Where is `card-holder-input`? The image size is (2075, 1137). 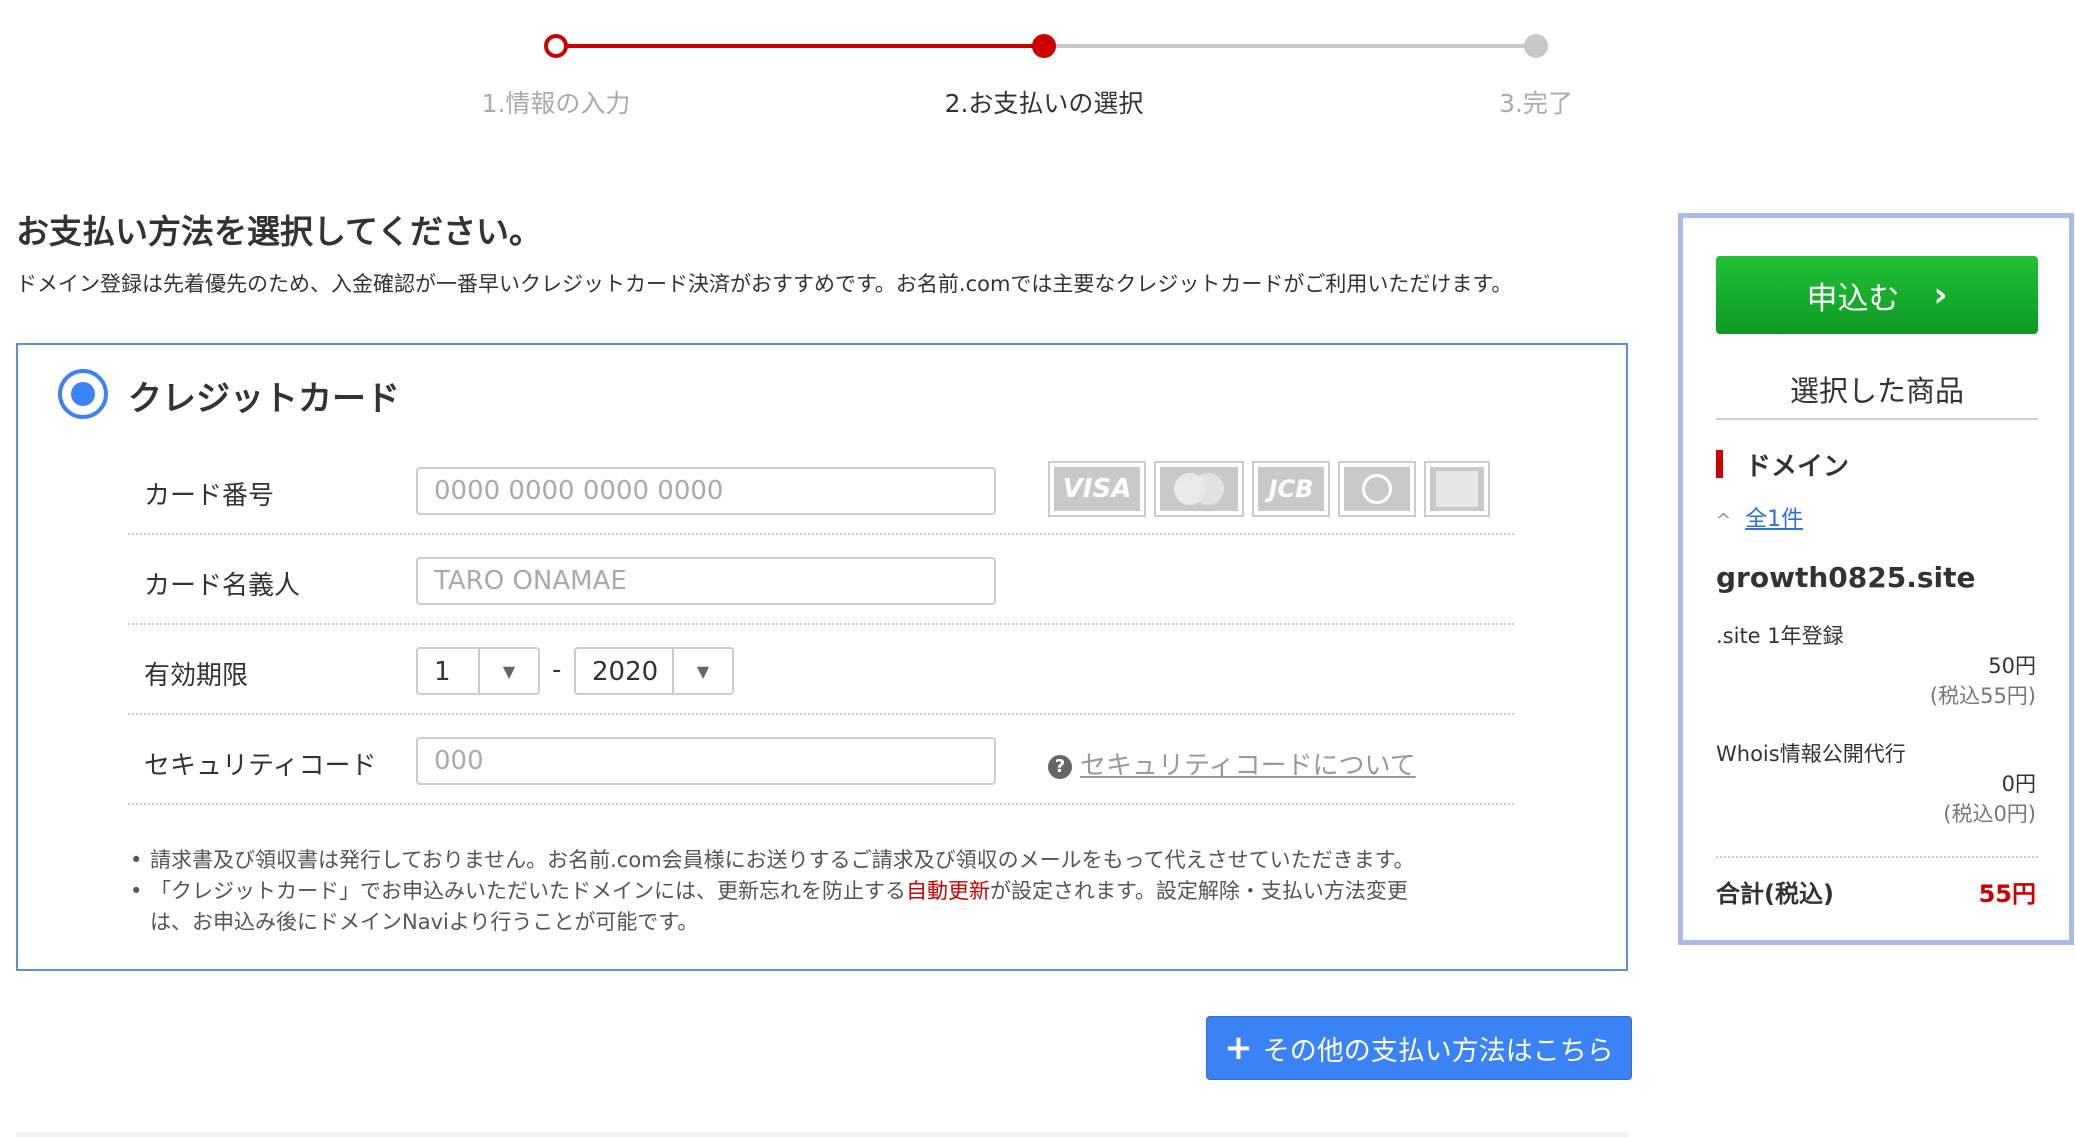
card-holder-input is located at coordinates (706, 581).